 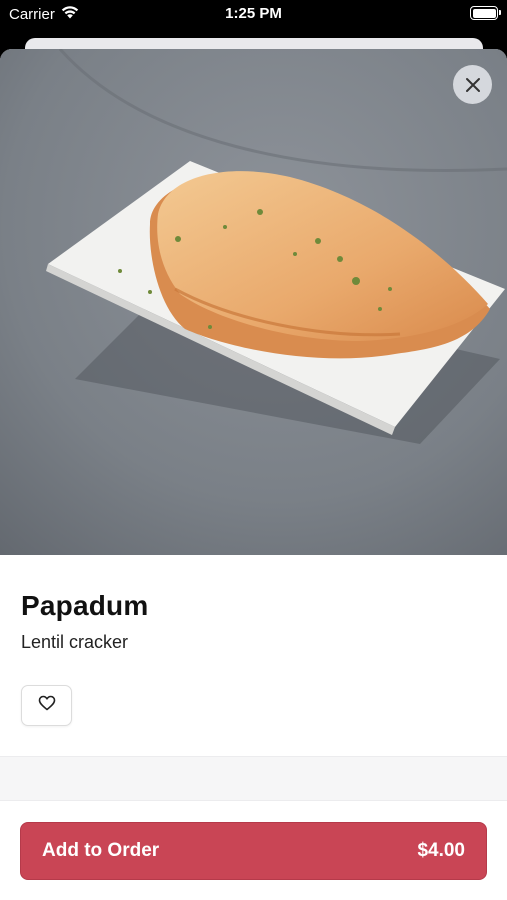 I want to click on close-icon, so click(x=473, y=85).